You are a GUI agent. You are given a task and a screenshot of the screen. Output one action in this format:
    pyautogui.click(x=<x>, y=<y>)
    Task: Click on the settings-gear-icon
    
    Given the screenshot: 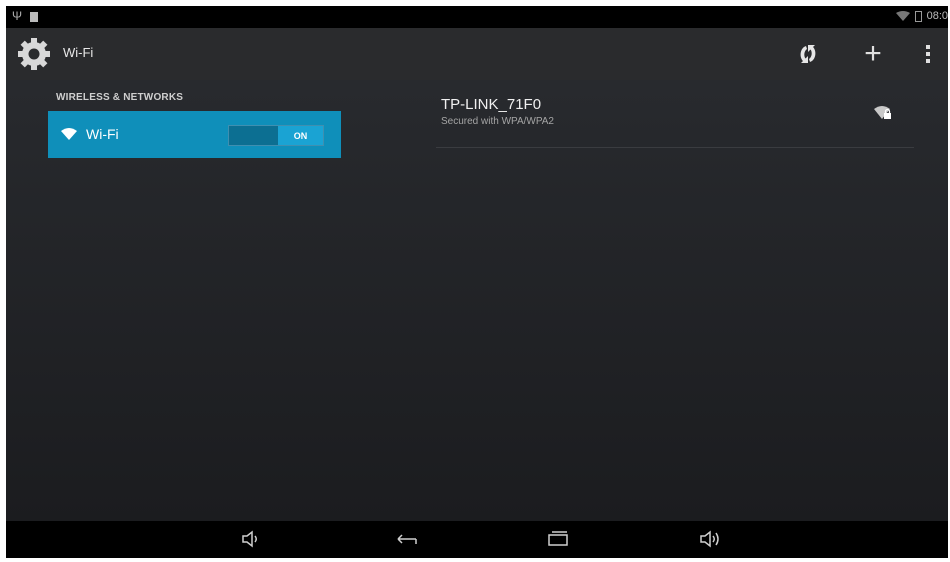 What is the action you would take?
    pyautogui.click(x=34, y=54)
    